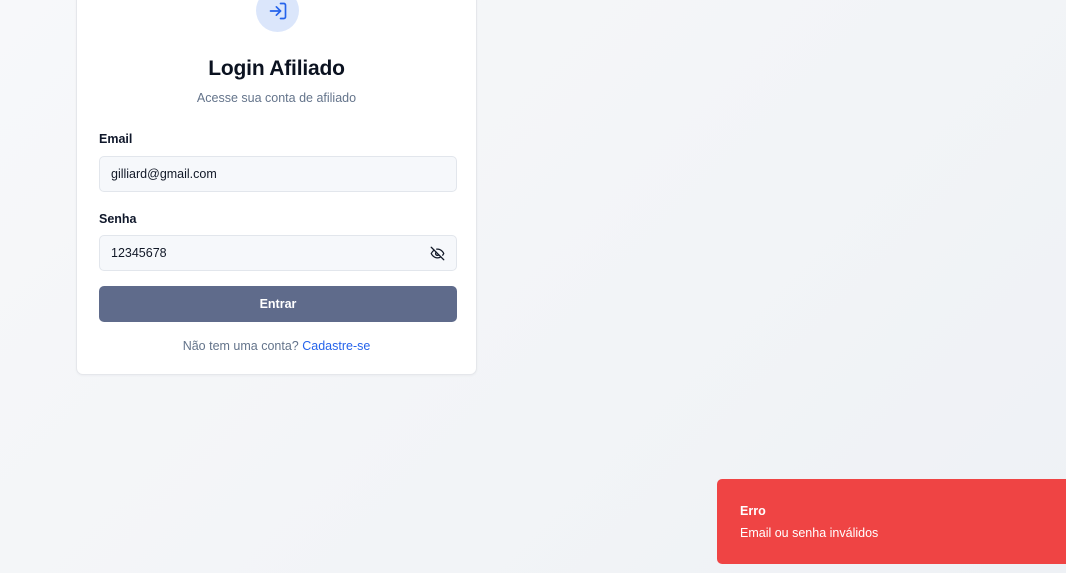 Image resolution: width=1066 pixels, height=573 pixels. Describe the element at coordinates (118, 219) in the screenshot. I see `password-label: Senha` at that location.